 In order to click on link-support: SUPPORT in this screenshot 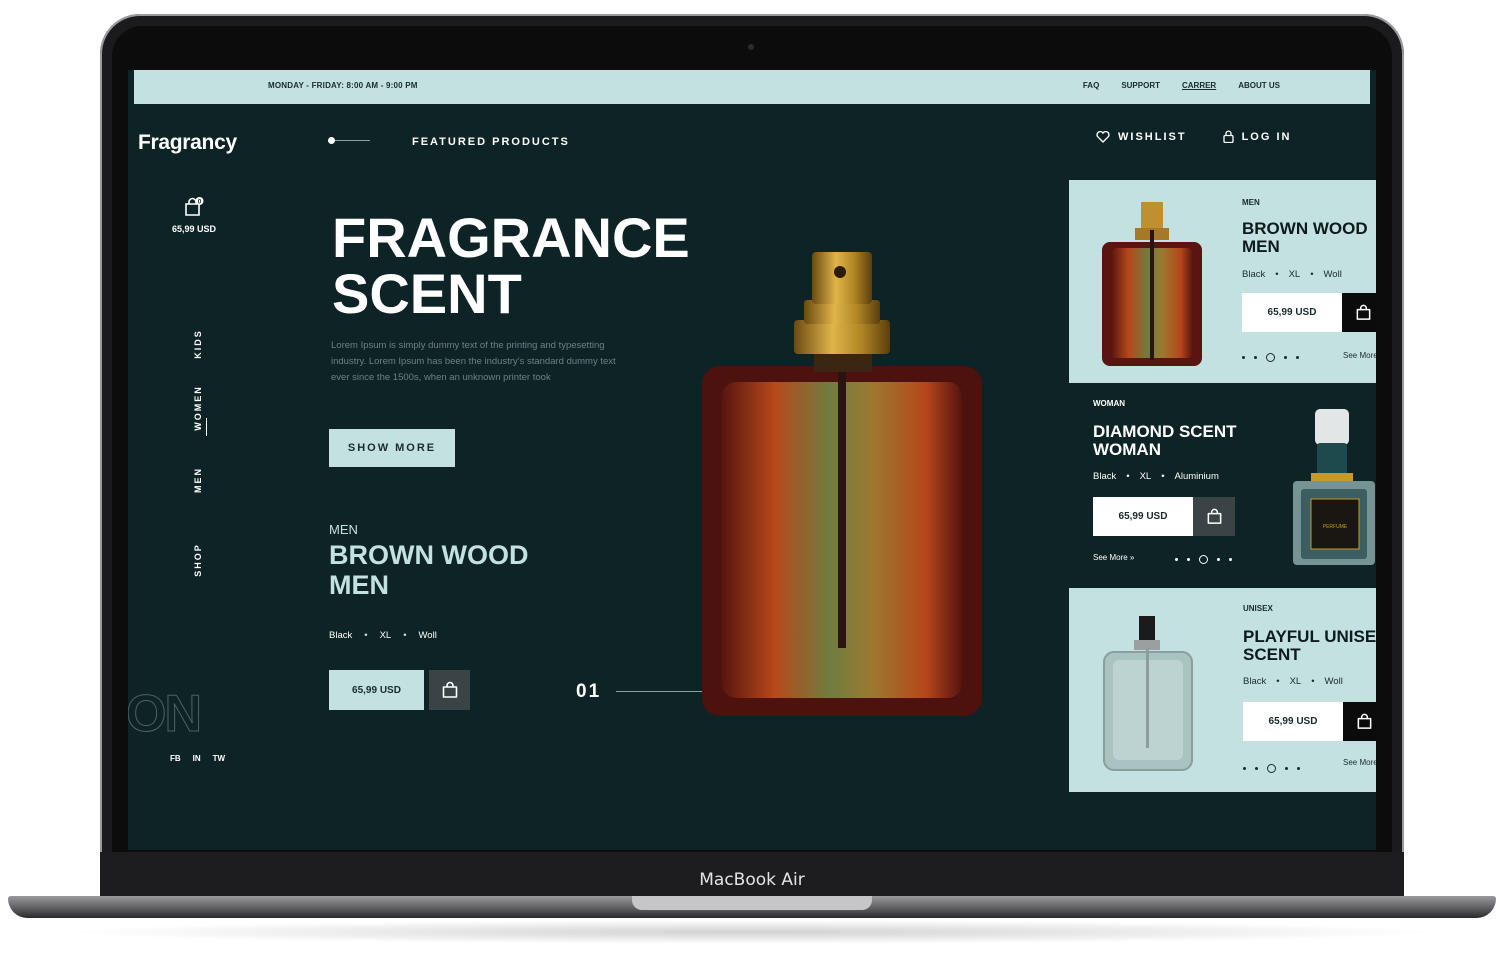, I will do `click(1140, 85)`.